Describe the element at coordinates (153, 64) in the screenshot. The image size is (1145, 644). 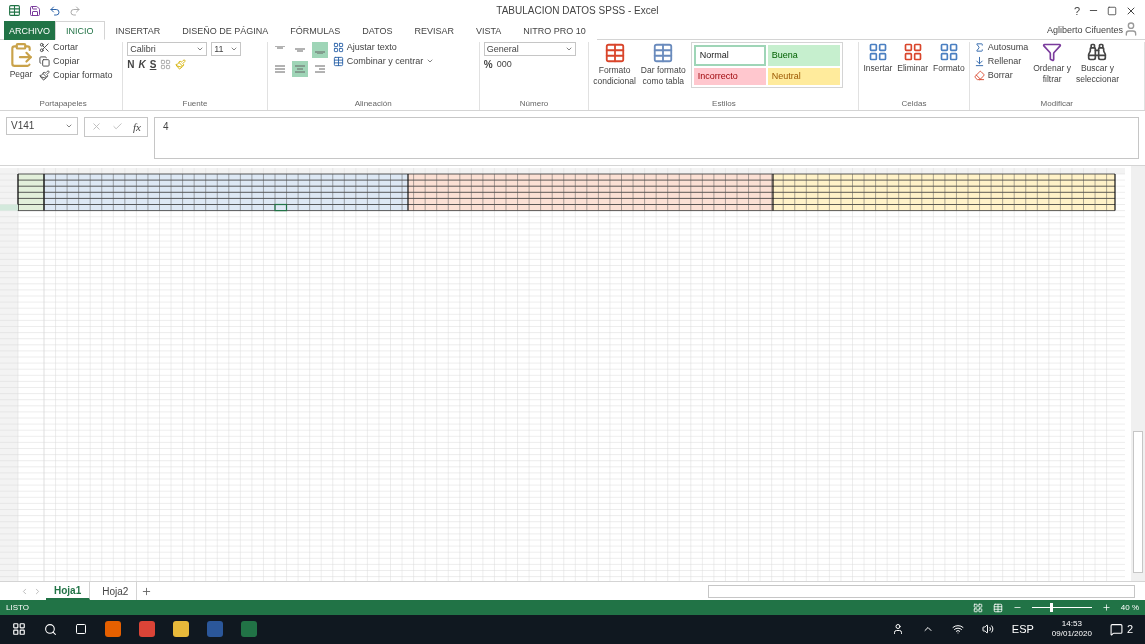
I see `font-style-button: S` at that location.